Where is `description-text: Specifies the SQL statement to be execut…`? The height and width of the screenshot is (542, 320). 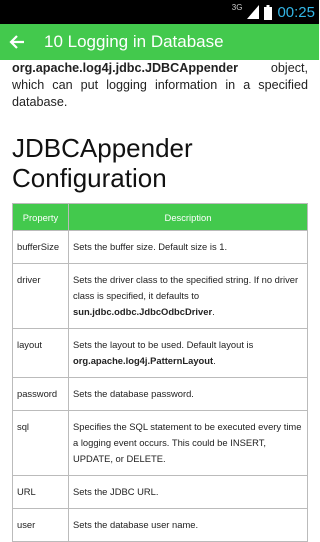 description-text: Specifies the SQL statement to be execut… is located at coordinates (187, 442).